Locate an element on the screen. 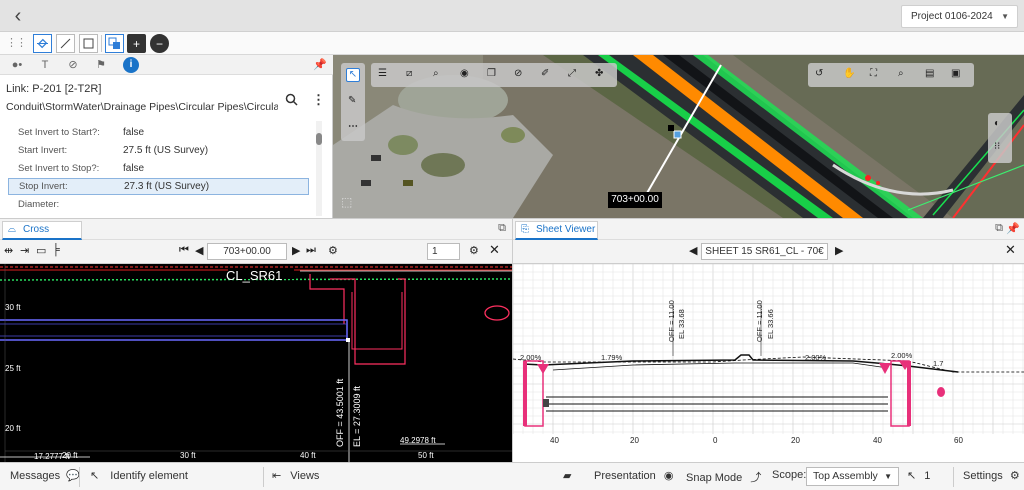  property-row: Set Invert to Start?: false is located at coordinates (158, 133).